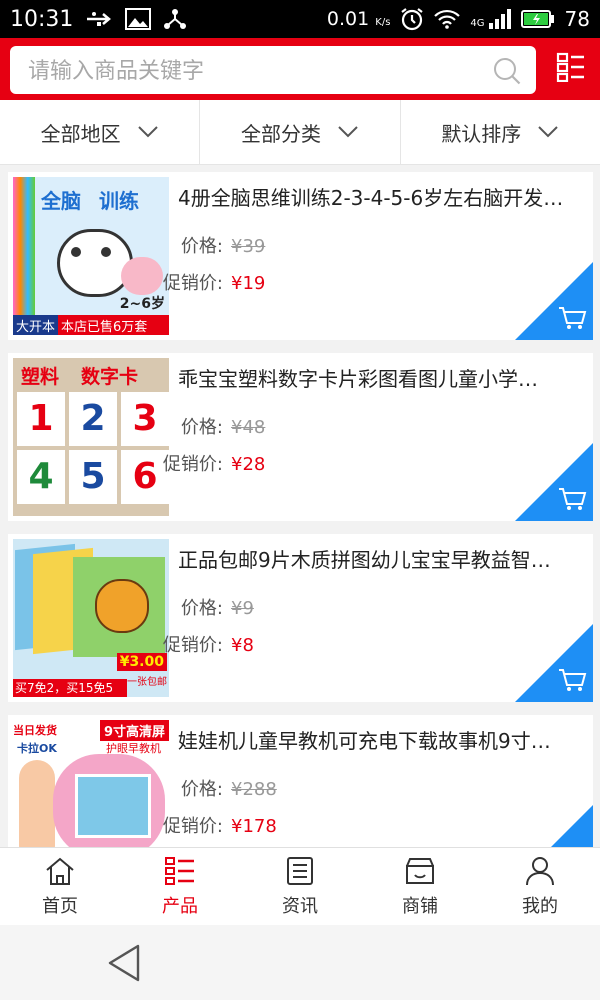  Describe the element at coordinates (507, 71) in the screenshot. I see `search-icon` at that location.